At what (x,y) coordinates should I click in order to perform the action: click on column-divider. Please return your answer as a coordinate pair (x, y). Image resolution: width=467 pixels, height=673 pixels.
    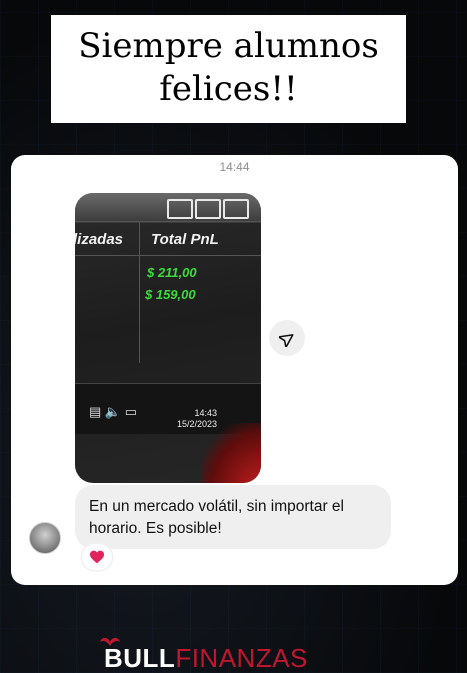
    Looking at the image, I should click on (139, 292).